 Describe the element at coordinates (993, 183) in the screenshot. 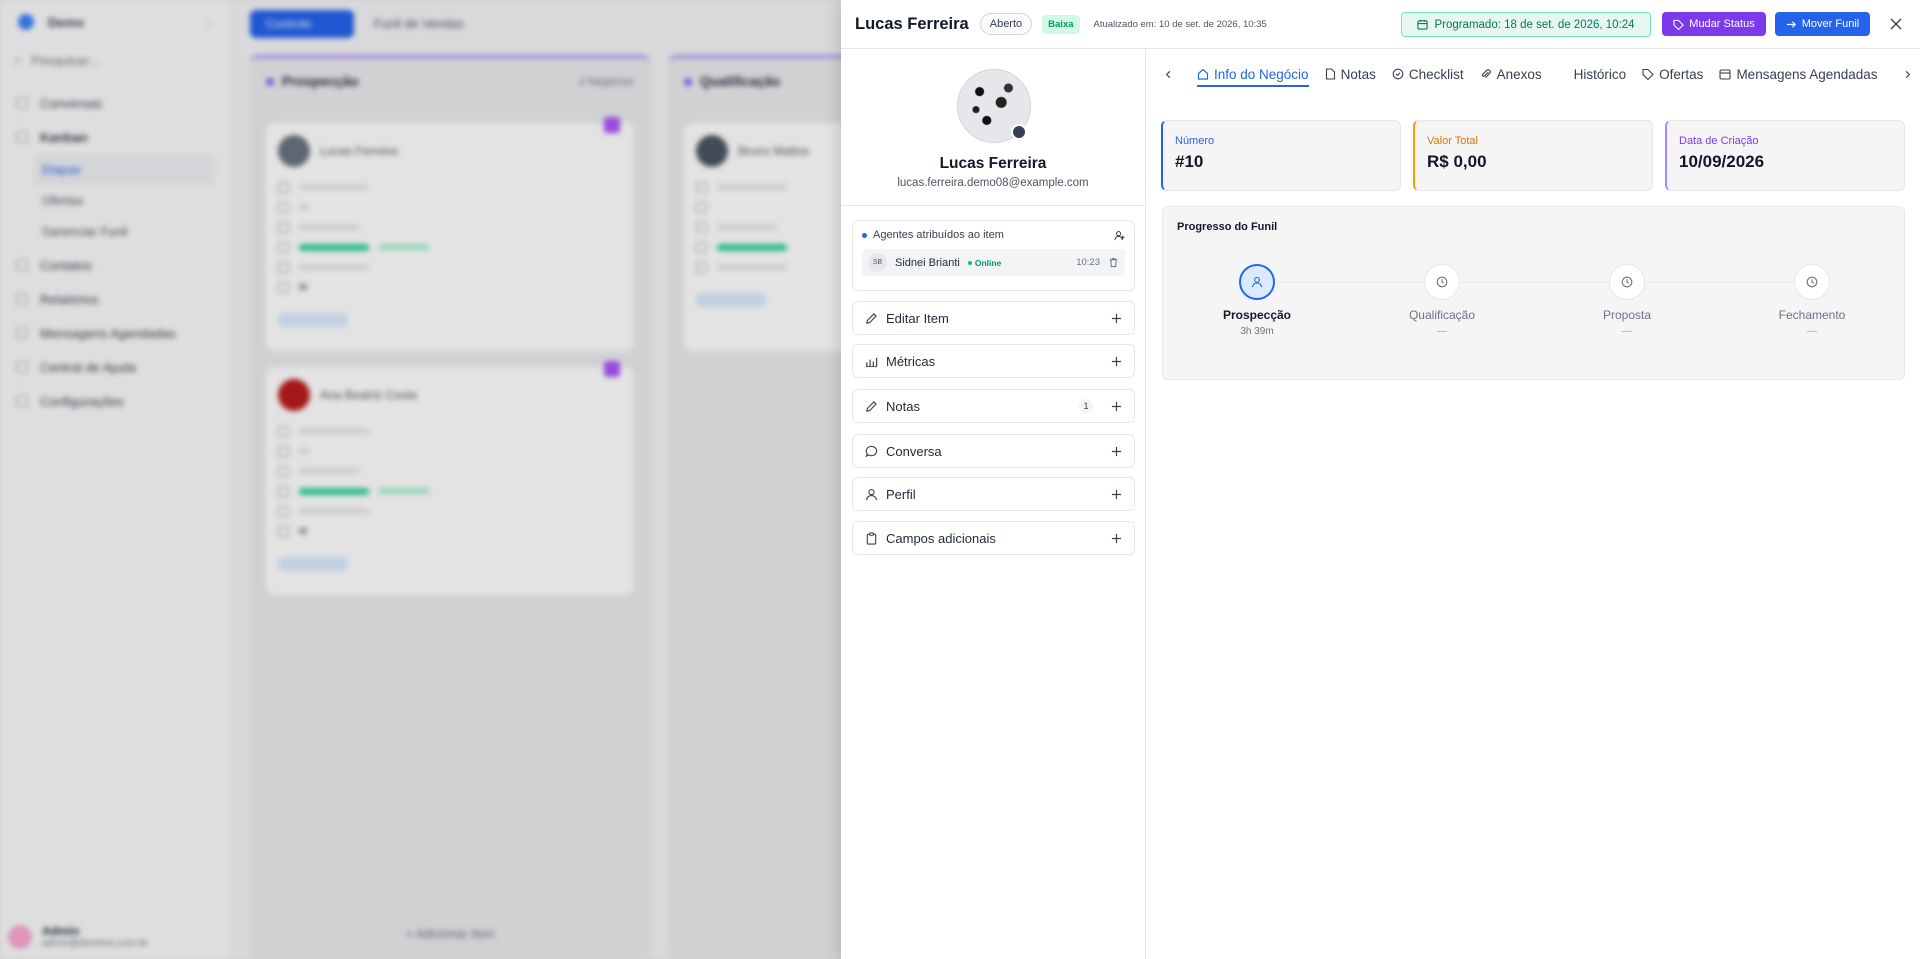

I see `contact-email: lucas.ferreira.demo08@example.com` at that location.